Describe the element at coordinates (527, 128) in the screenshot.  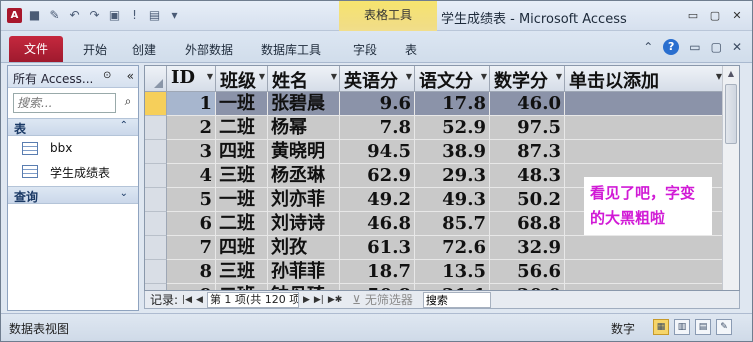
I see `cell-math: 97.5` at that location.